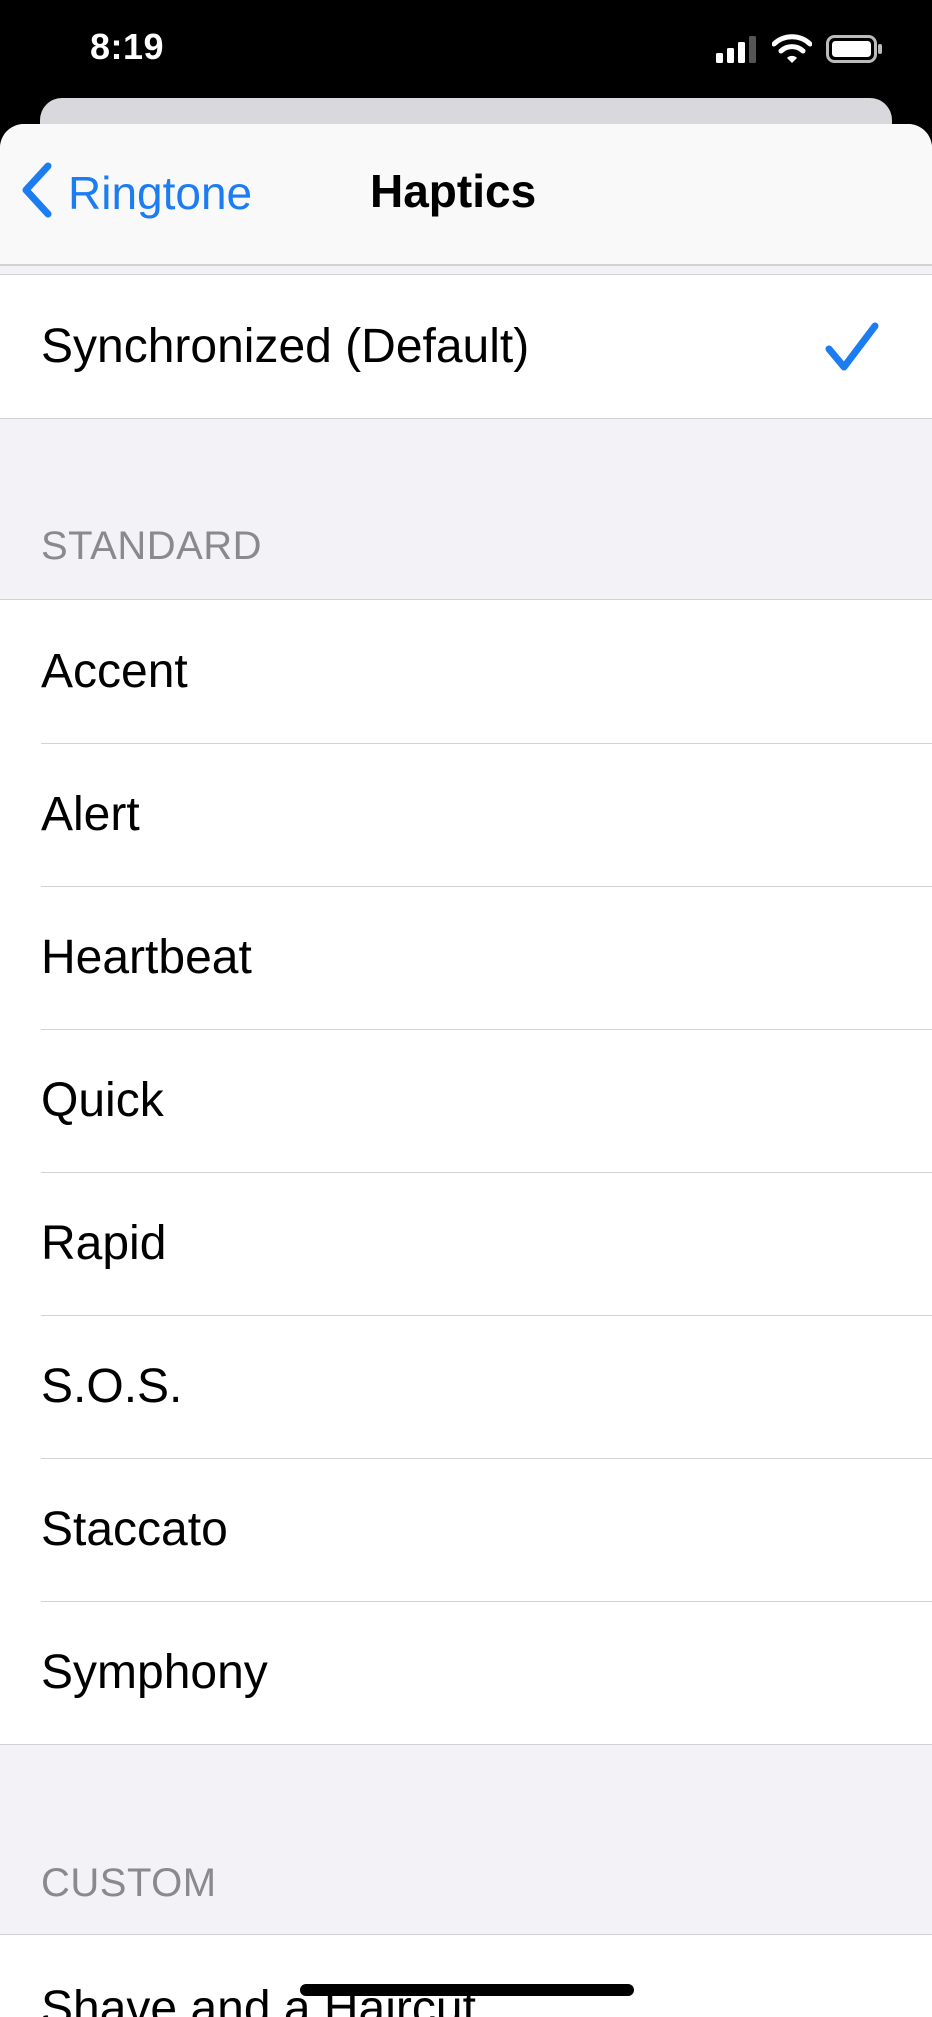  Describe the element at coordinates (737, 51) in the screenshot. I see `cellular-signal-icon` at that location.